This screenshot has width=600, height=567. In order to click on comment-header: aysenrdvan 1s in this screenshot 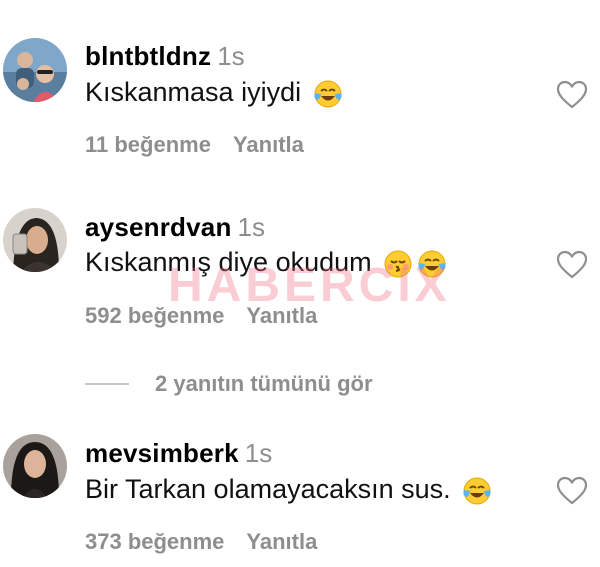, I will do `click(175, 227)`.